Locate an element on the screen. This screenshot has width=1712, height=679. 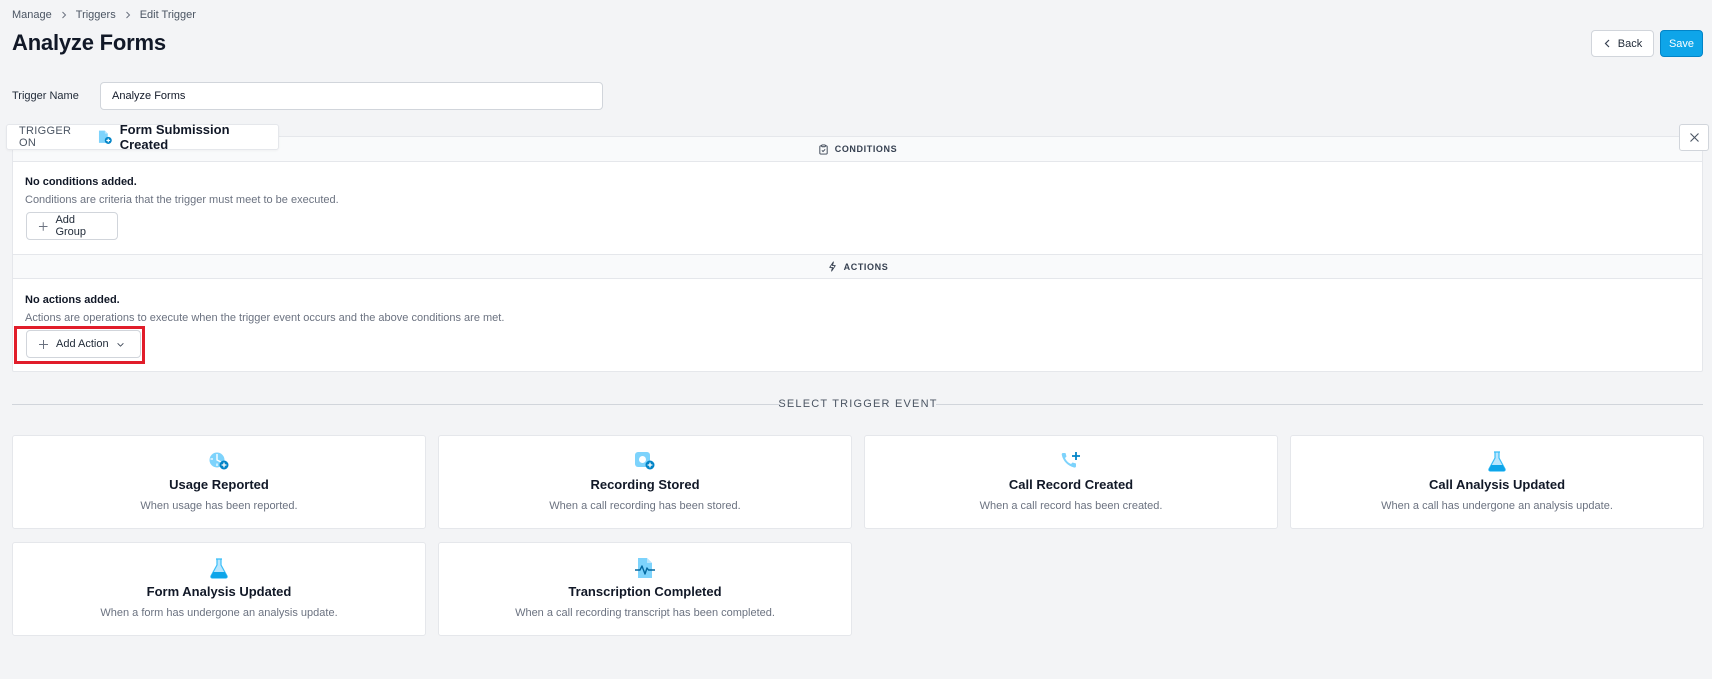
add-group-button: Add Group is located at coordinates (72, 226).